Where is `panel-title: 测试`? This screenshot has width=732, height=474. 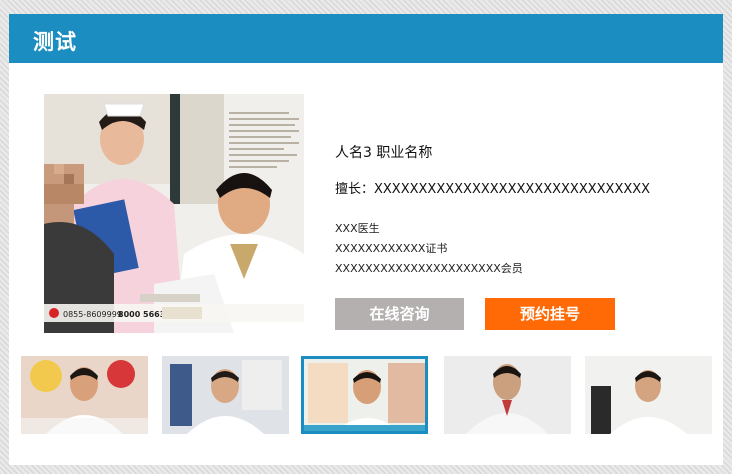
panel-title: 测试 is located at coordinates (55, 42).